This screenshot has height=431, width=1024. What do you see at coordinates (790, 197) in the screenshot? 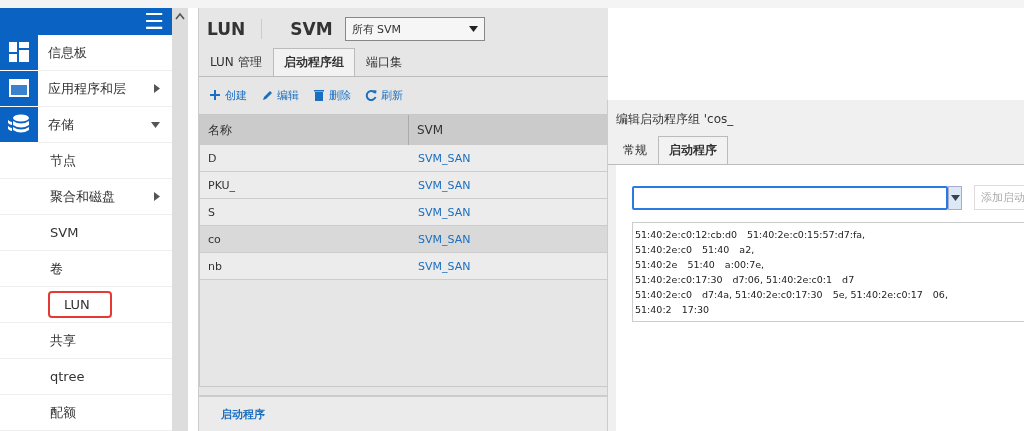
I see `initiator-combo-field` at bounding box center [790, 197].